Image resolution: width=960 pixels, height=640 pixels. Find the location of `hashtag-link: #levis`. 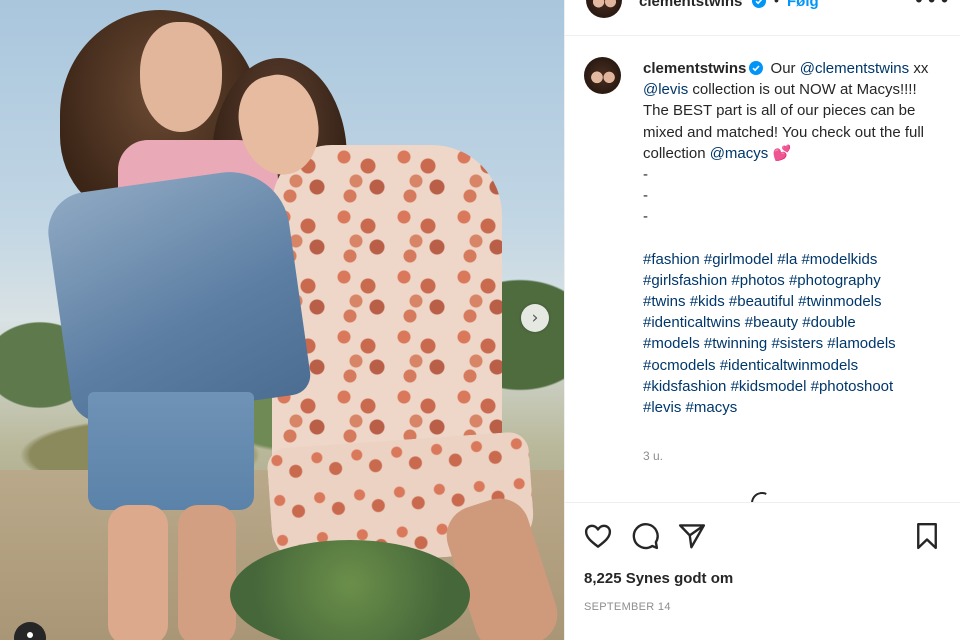

hashtag-link: #levis is located at coordinates (662, 407).